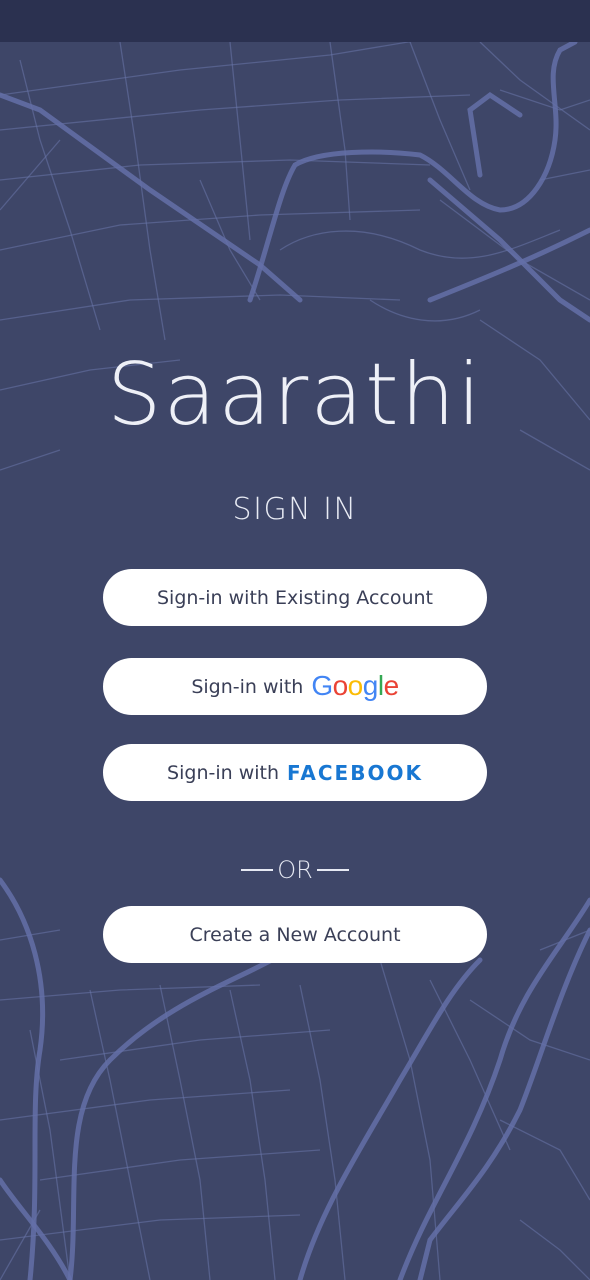 This screenshot has width=590, height=1280. What do you see at coordinates (355, 772) in the screenshot?
I see `facebook-logo: FACEBOOK` at bounding box center [355, 772].